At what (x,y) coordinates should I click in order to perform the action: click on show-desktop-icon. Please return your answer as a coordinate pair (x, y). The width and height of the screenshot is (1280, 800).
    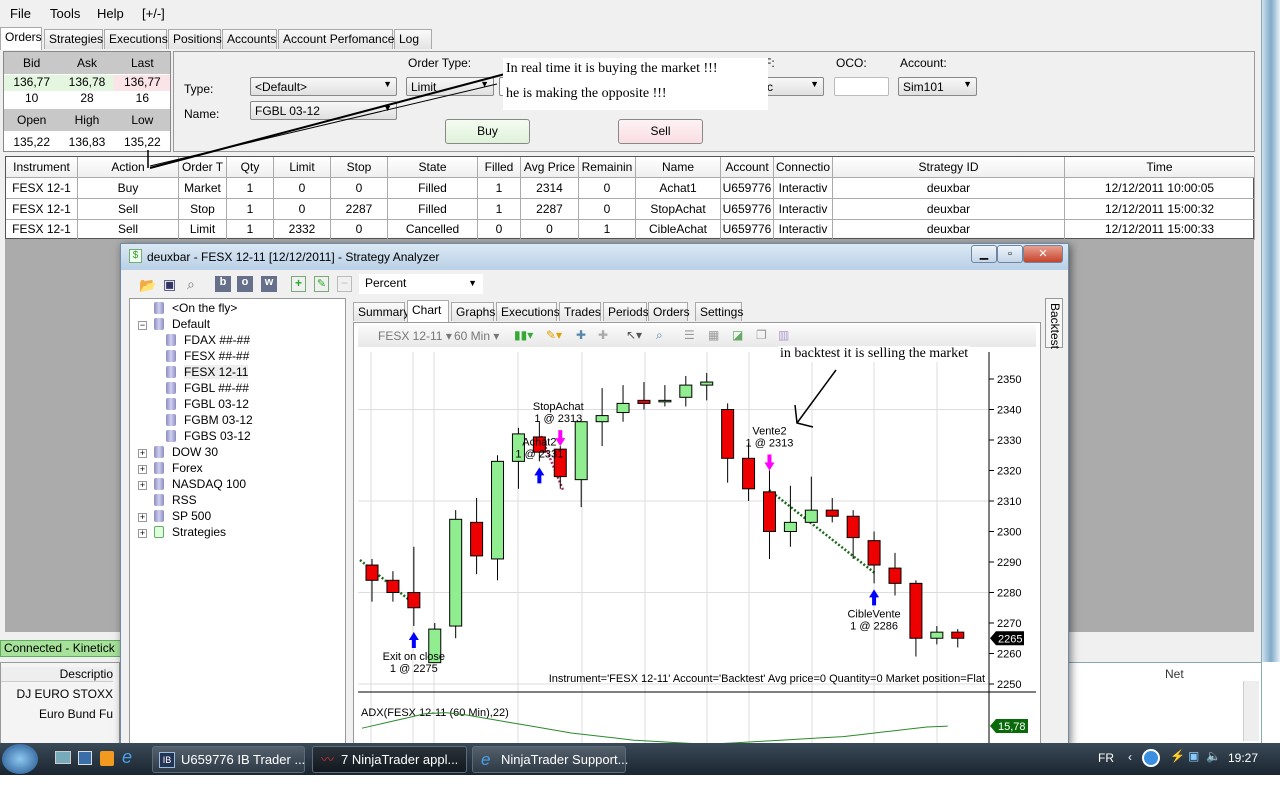
    Looking at the image, I should click on (63, 757).